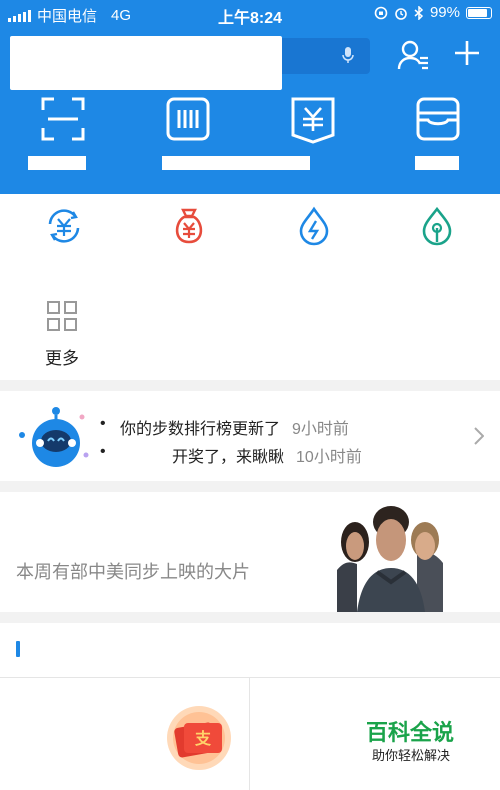 The height and width of the screenshot is (790, 500). I want to click on message-time: 10小时前, so click(329, 457).